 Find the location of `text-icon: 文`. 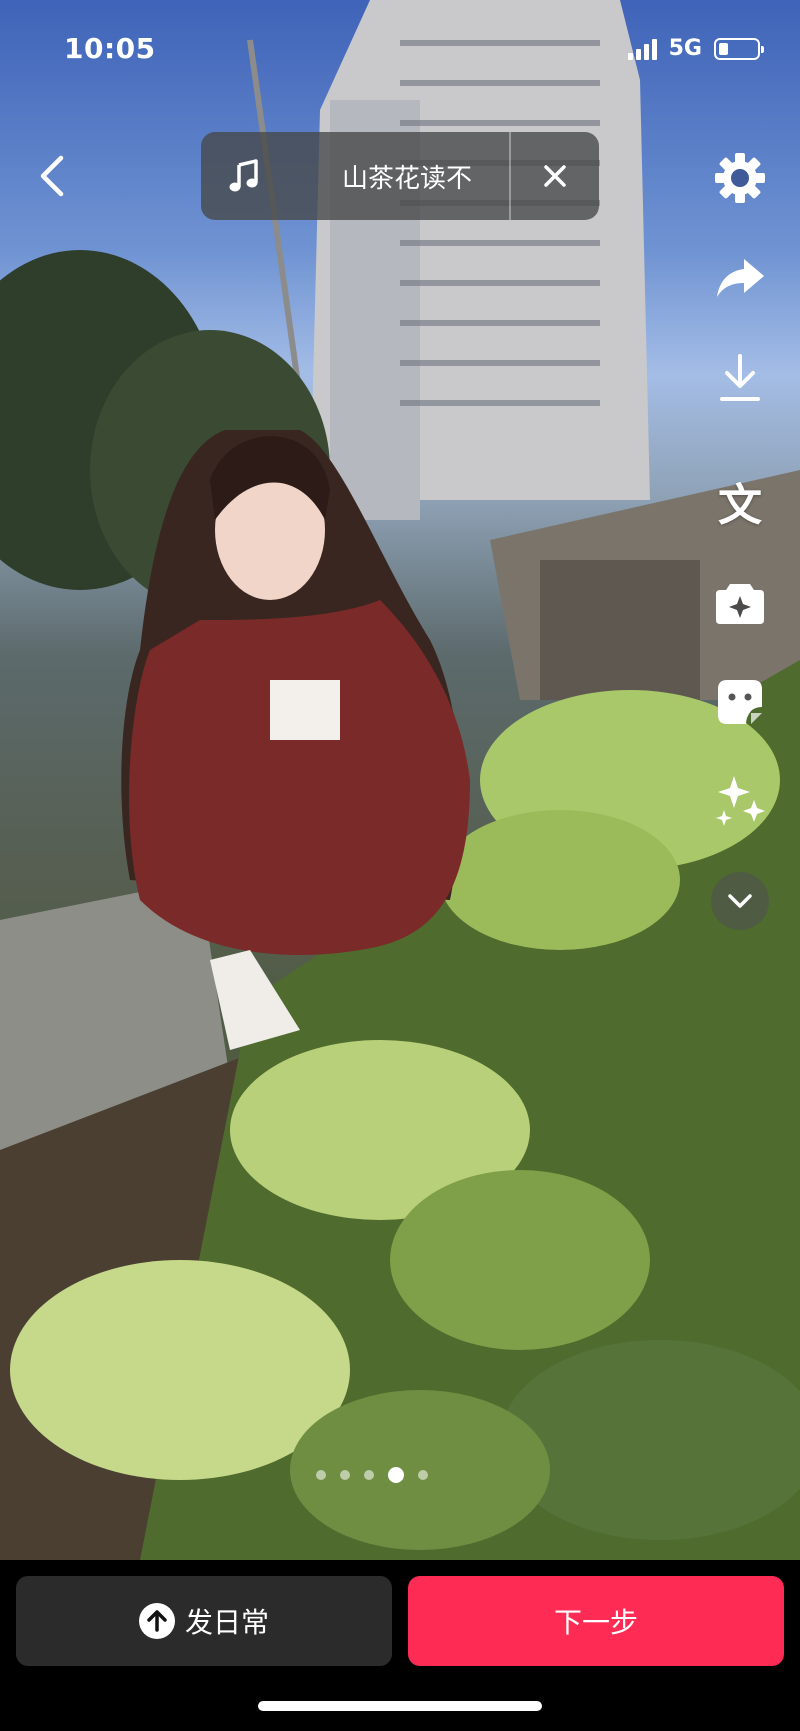

text-icon: 文 is located at coordinates (740, 505).